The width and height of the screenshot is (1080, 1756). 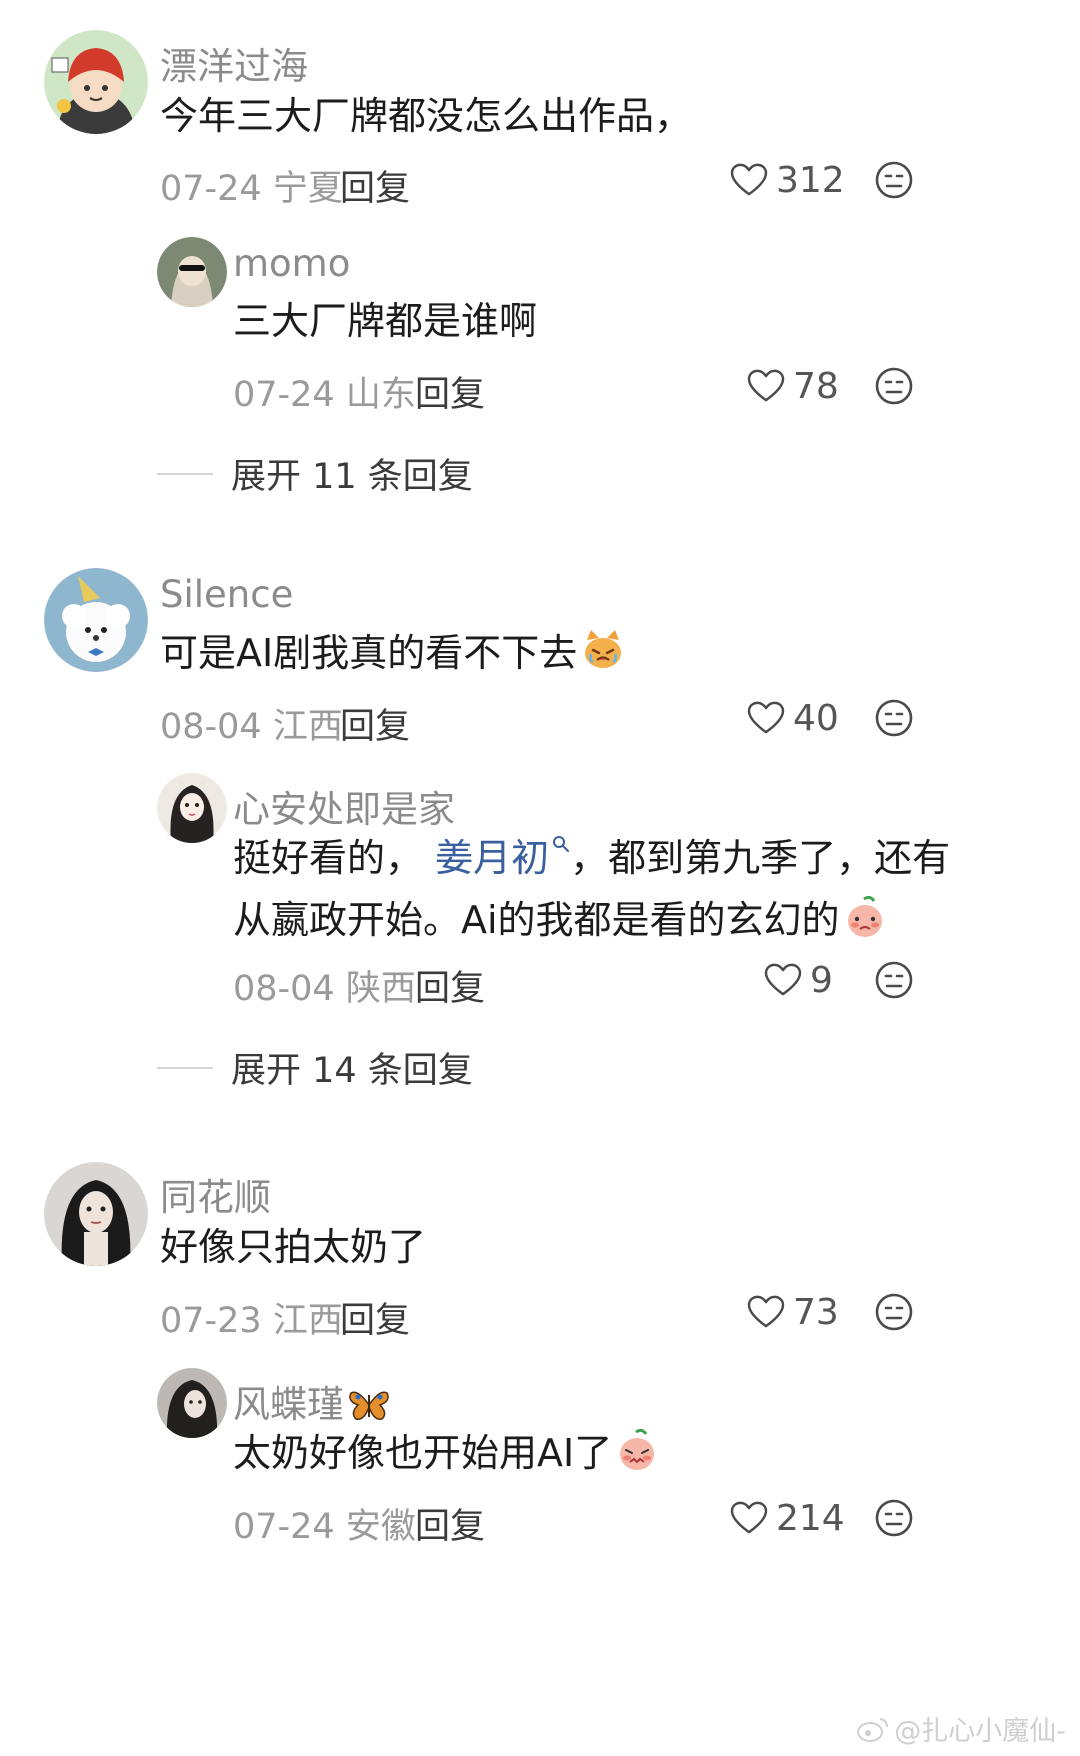 I want to click on weibo-logo-icon, so click(x=873, y=1729).